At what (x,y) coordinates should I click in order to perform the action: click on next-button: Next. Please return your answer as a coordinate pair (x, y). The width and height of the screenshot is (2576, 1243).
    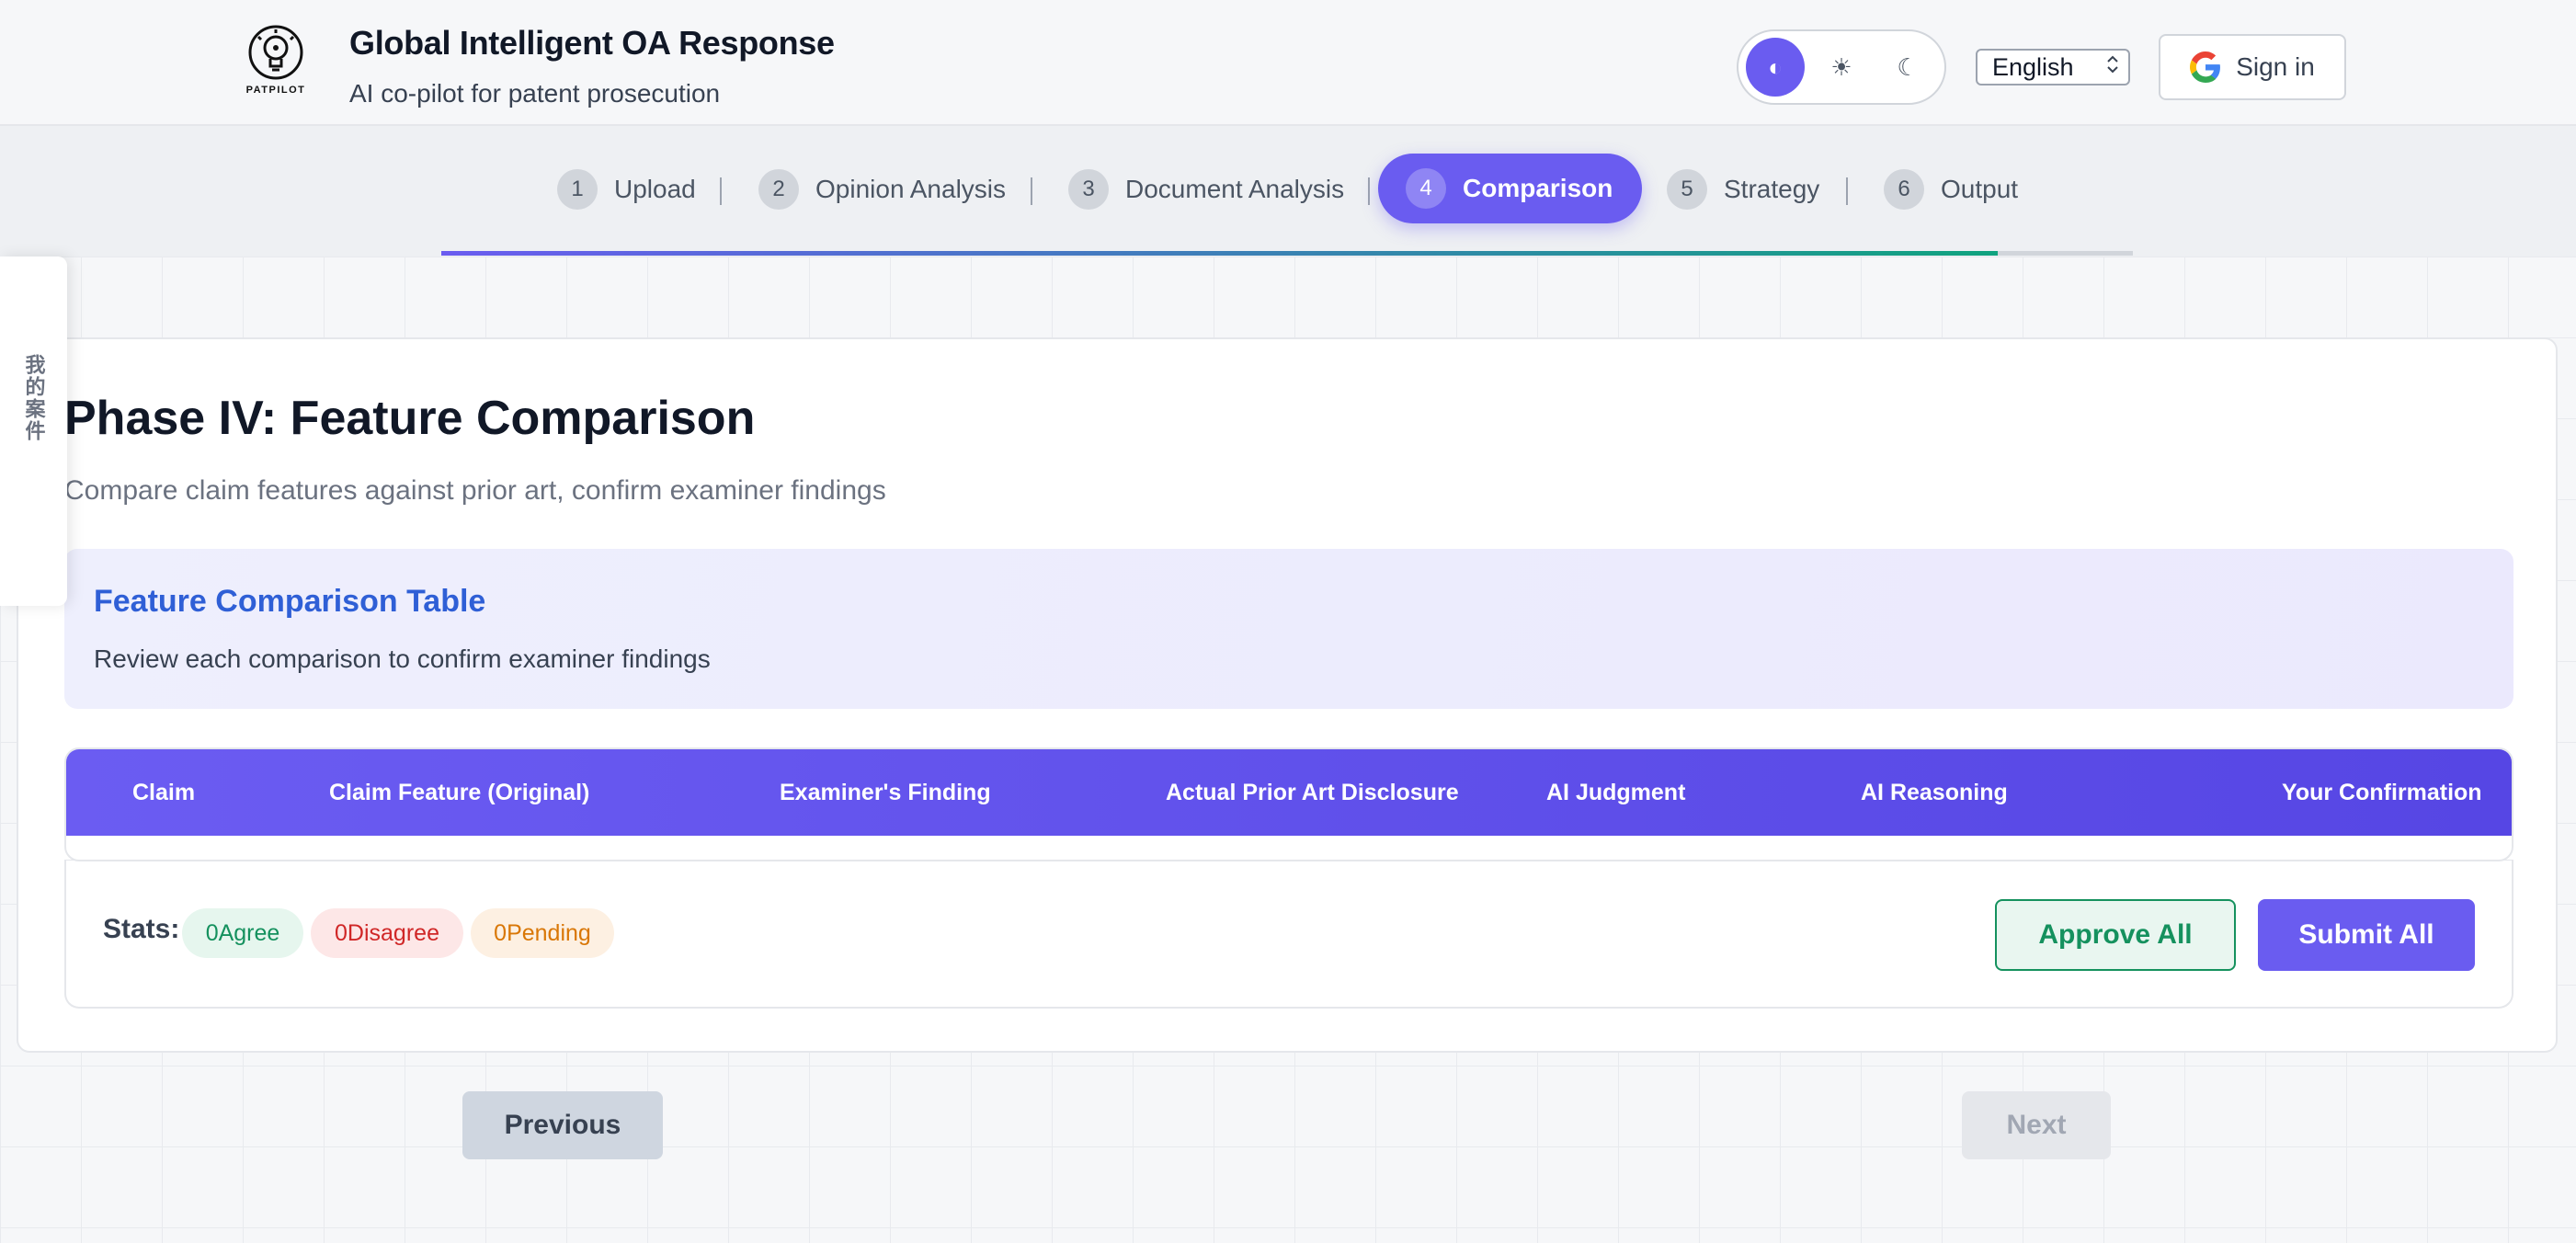
    Looking at the image, I should click on (2036, 1125).